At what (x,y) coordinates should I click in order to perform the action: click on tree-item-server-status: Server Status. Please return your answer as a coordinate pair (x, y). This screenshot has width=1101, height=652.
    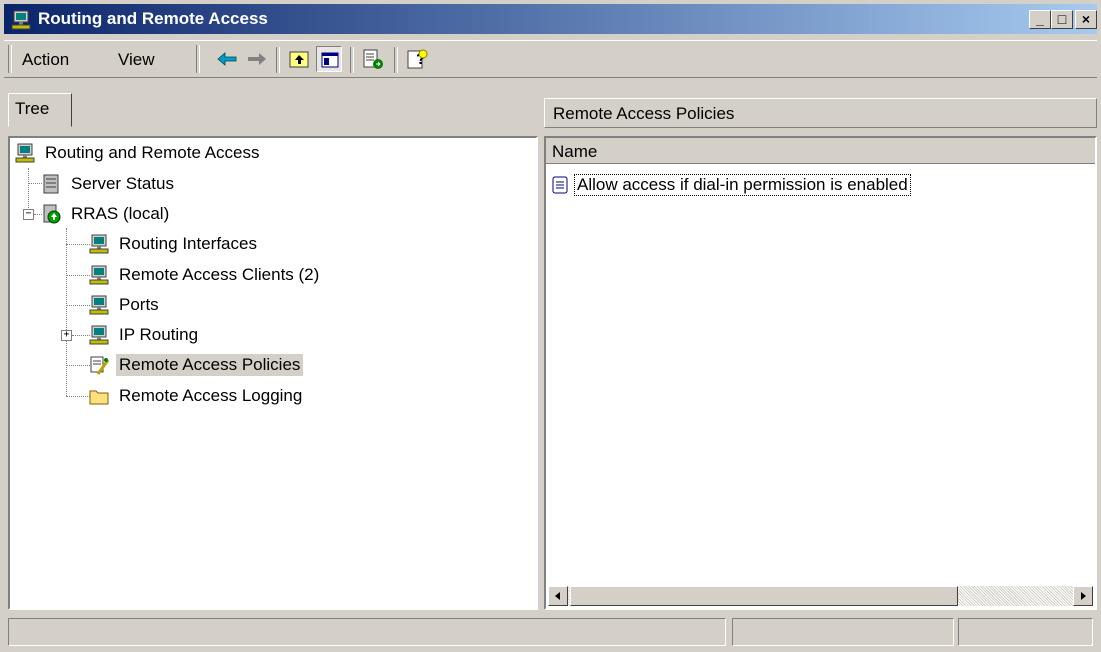
    Looking at the image, I should click on (108, 184).